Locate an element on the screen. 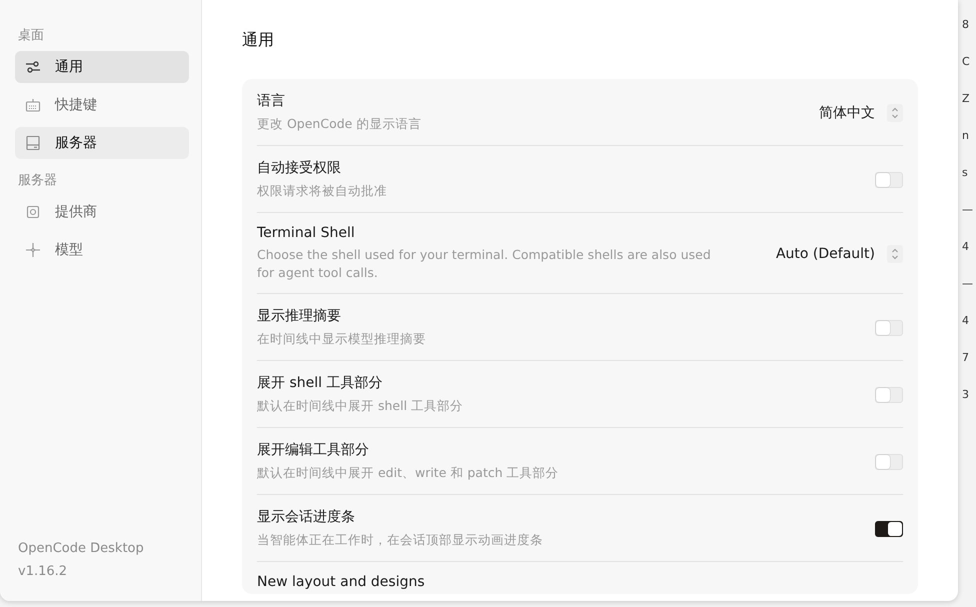  setting-description: Choose the shell used for your terminal. Compatible shells are also used for agent tool calls. is located at coordinates (484, 264).